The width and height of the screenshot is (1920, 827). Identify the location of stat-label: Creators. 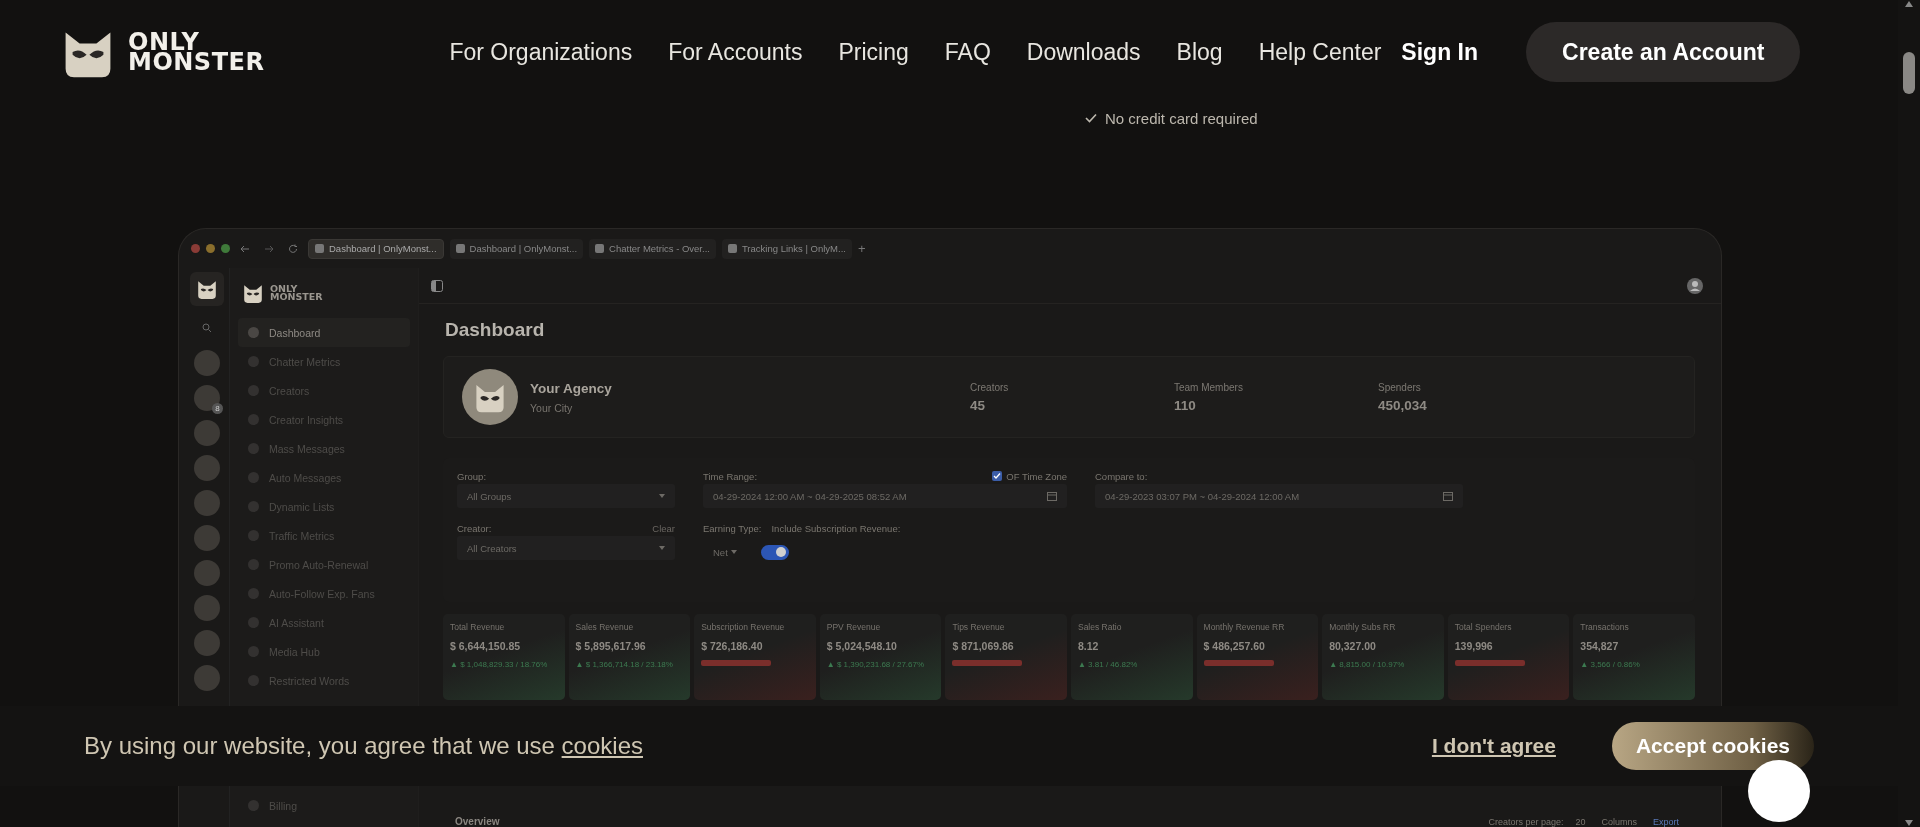
(990, 387).